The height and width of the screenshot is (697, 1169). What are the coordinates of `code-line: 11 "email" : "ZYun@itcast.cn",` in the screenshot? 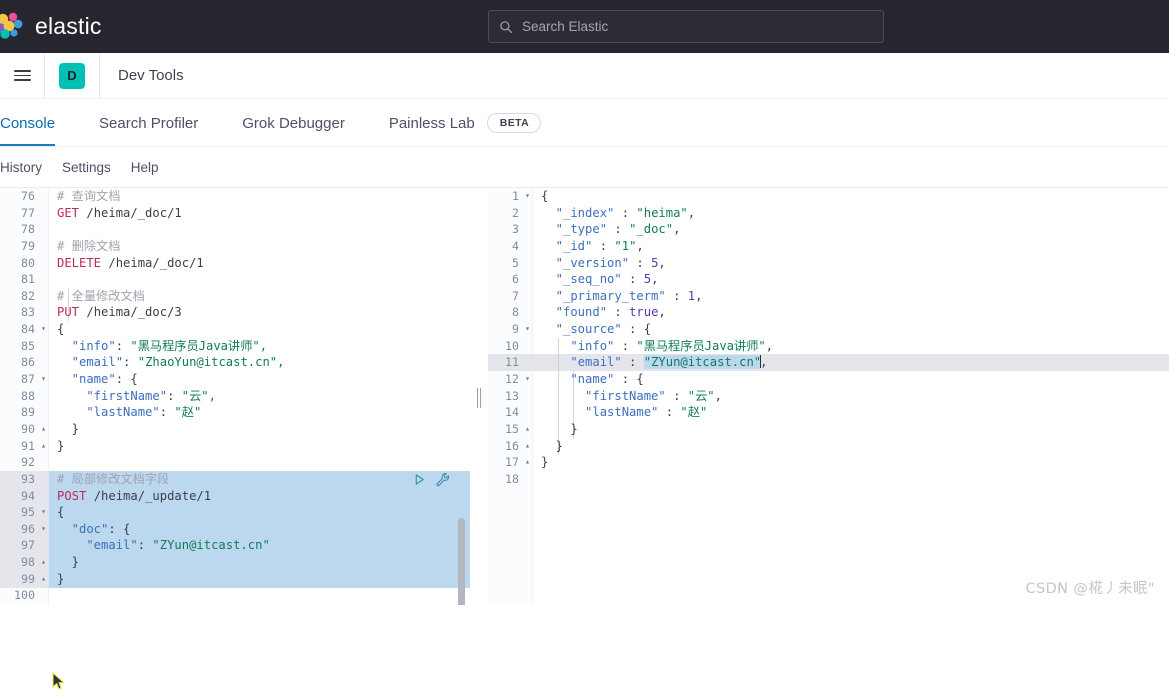 It's located at (828, 362).